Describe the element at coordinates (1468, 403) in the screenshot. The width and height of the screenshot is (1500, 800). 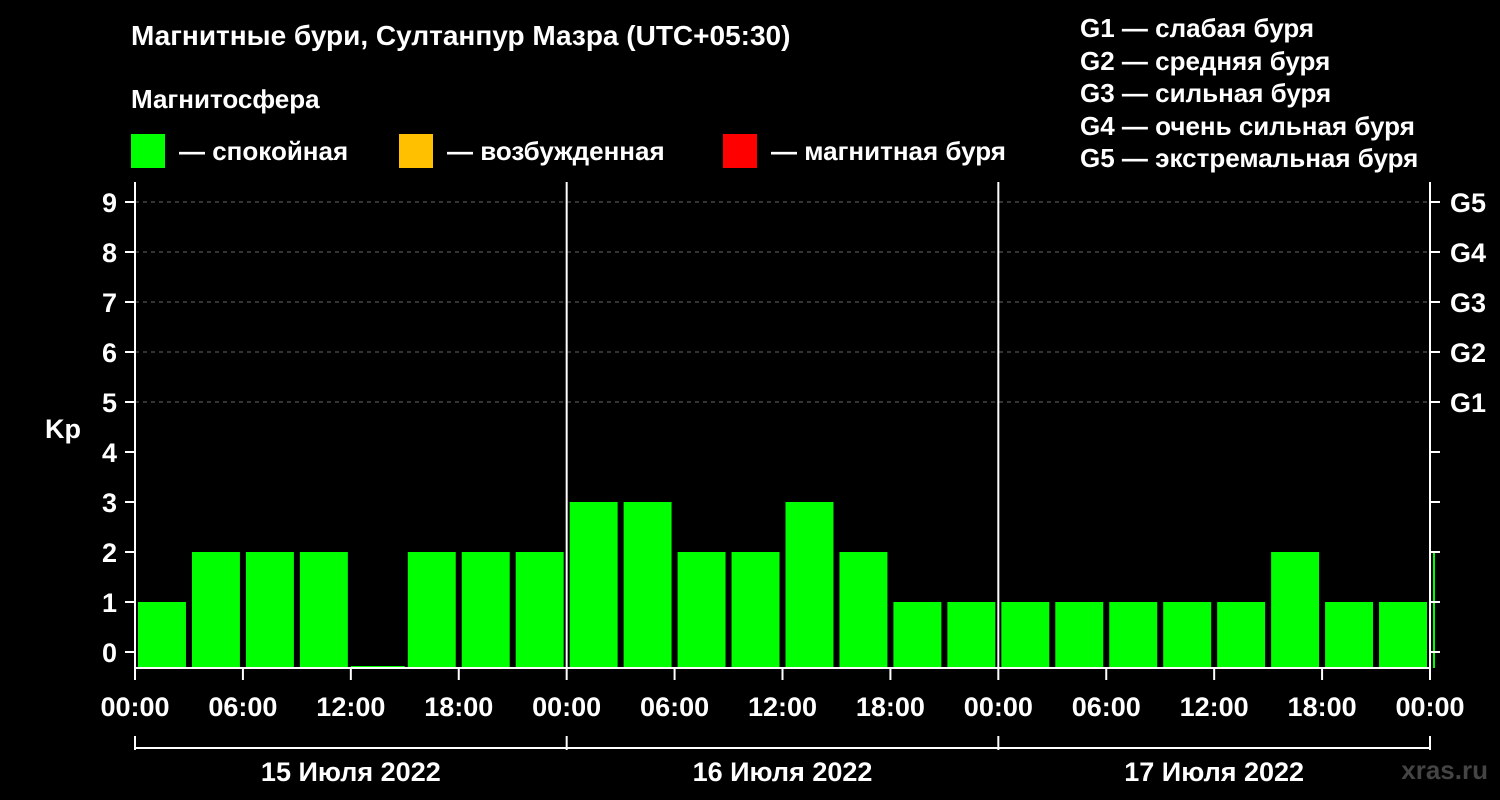
I see `right-tick-label: G1` at that location.